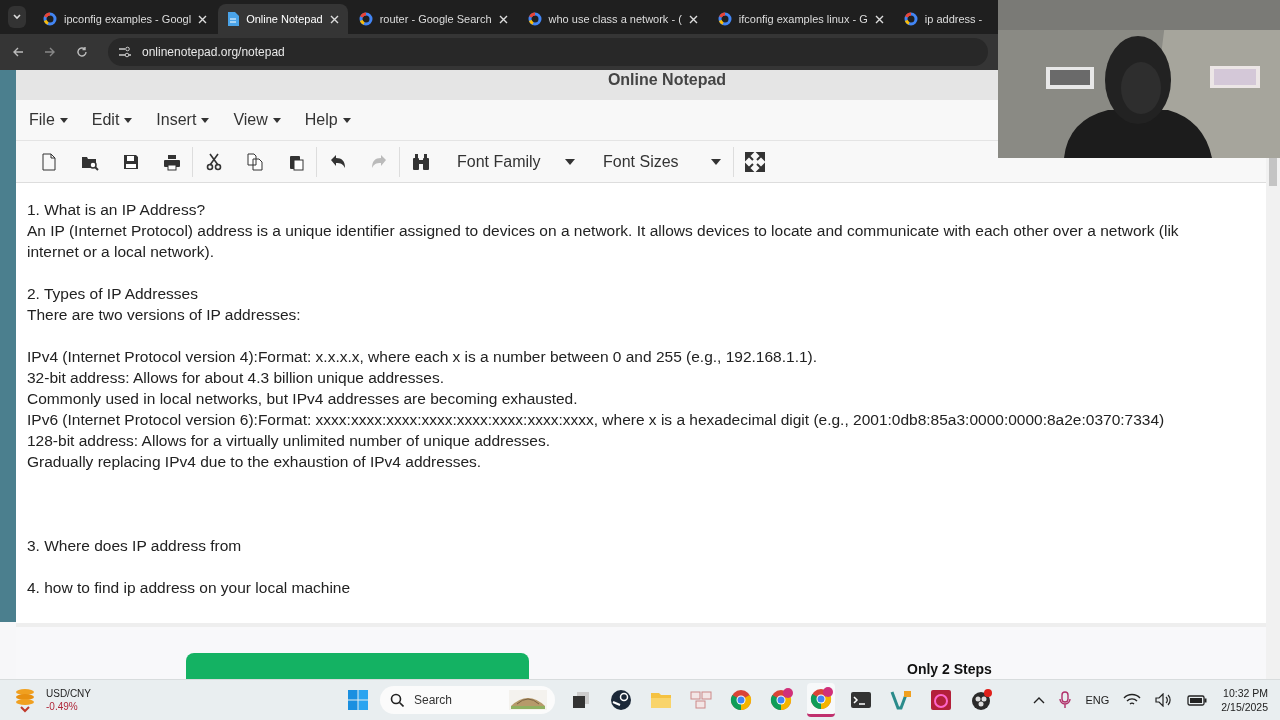  What do you see at coordinates (113, 294) in the screenshot?
I see `text-line: 2. Types of IP Addresses` at bounding box center [113, 294].